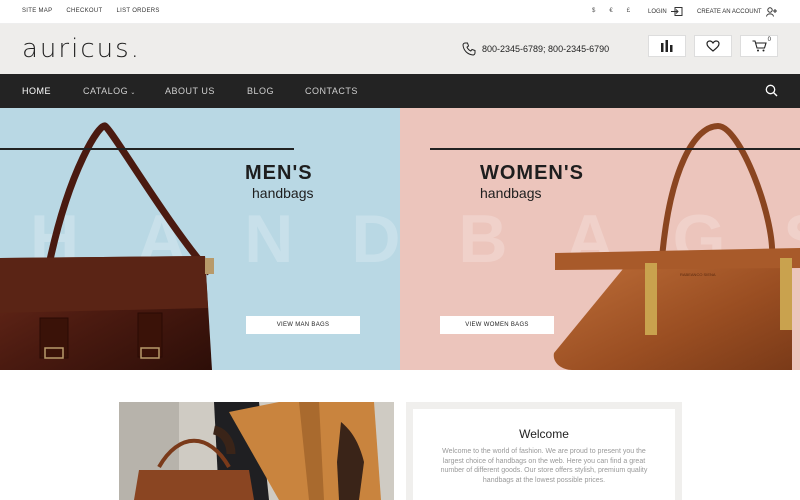  I want to click on login-label: LOGIN, so click(657, 11).